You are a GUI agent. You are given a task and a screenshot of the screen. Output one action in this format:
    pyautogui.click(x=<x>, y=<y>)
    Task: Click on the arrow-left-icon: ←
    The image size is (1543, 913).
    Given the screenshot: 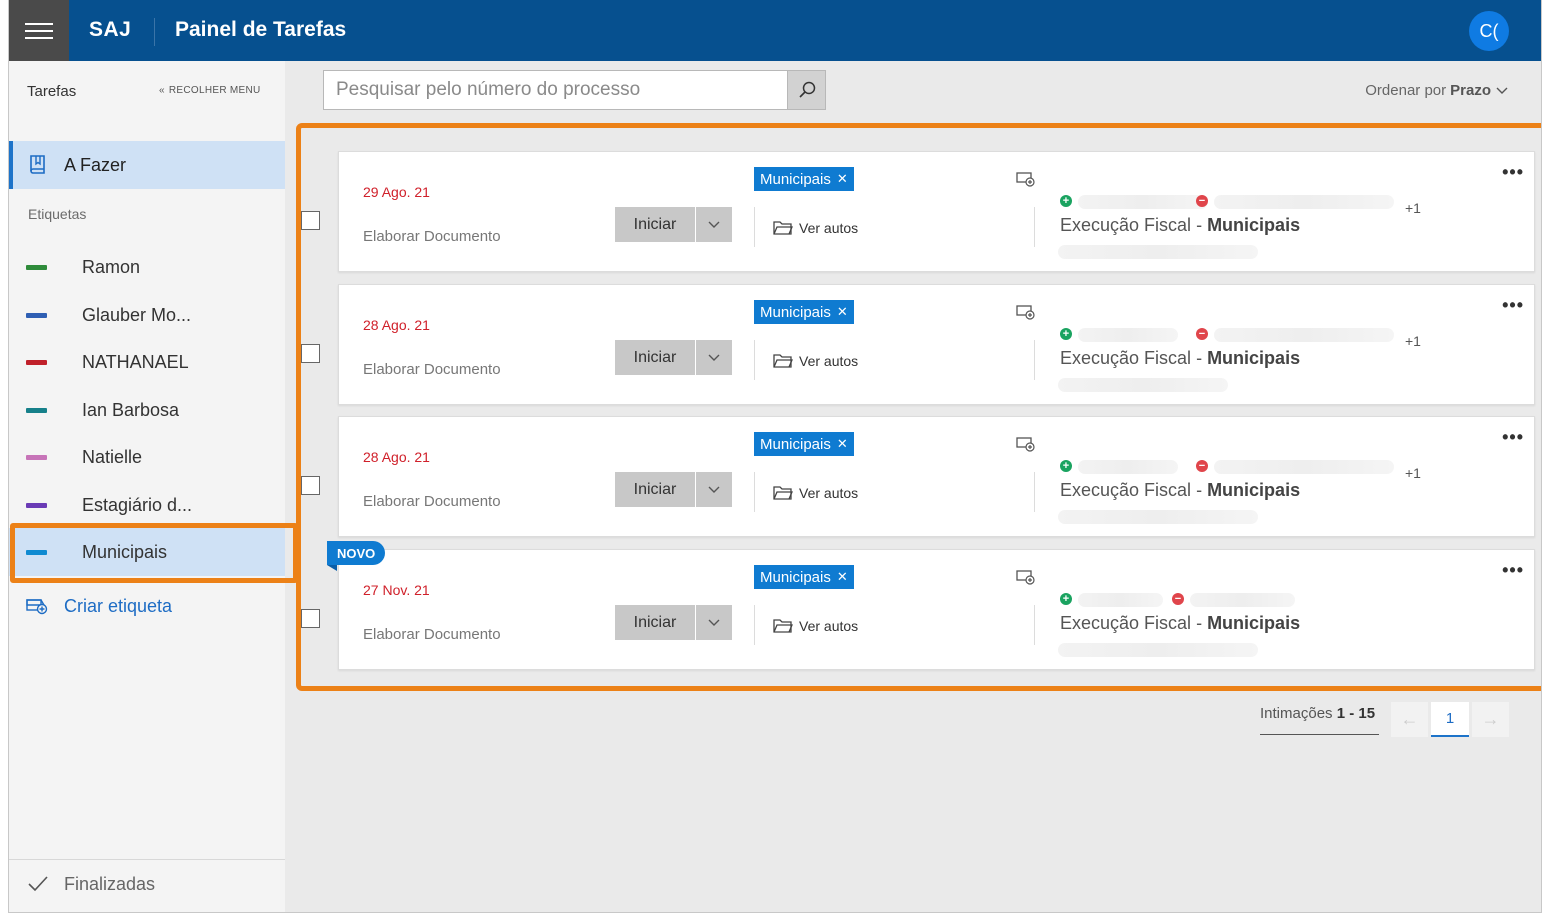 What is the action you would take?
    pyautogui.click(x=1409, y=719)
    